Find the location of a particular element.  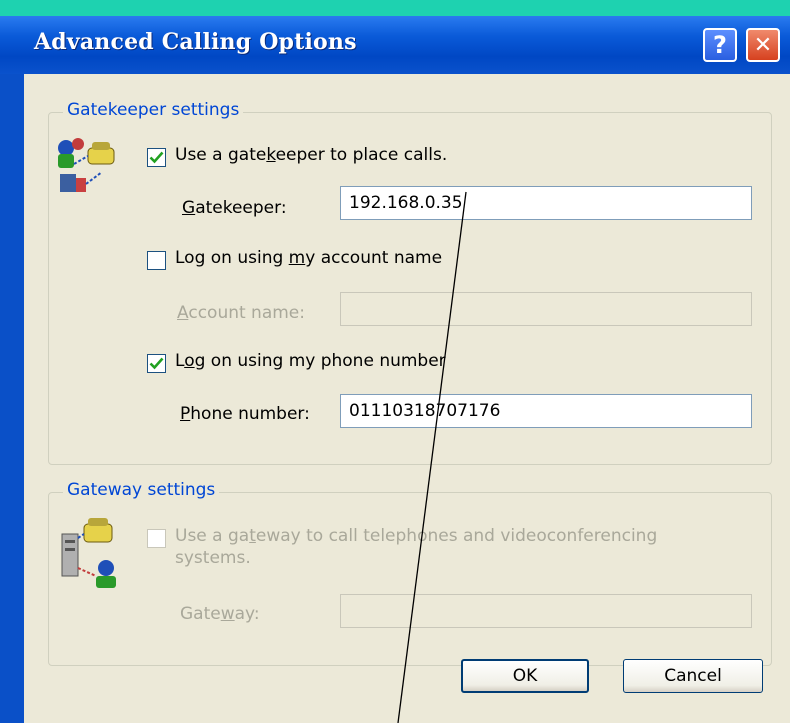

gateway-label: Gateway: is located at coordinates (220, 614).